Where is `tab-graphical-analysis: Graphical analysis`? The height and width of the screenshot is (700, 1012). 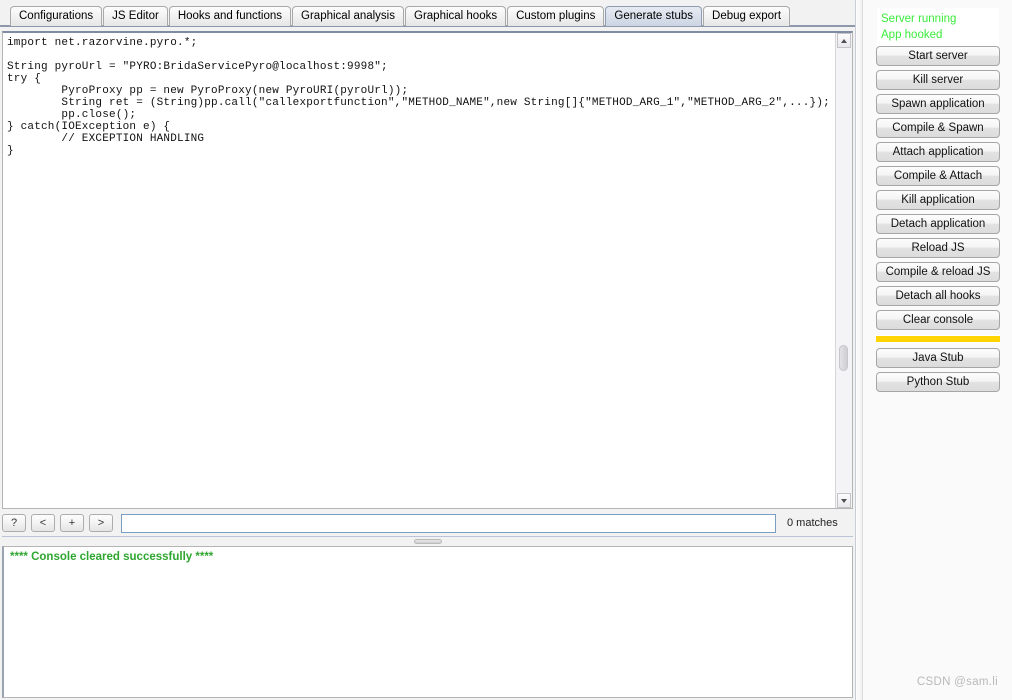 tab-graphical-analysis: Graphical analysis is located at coordinates (348, 16).